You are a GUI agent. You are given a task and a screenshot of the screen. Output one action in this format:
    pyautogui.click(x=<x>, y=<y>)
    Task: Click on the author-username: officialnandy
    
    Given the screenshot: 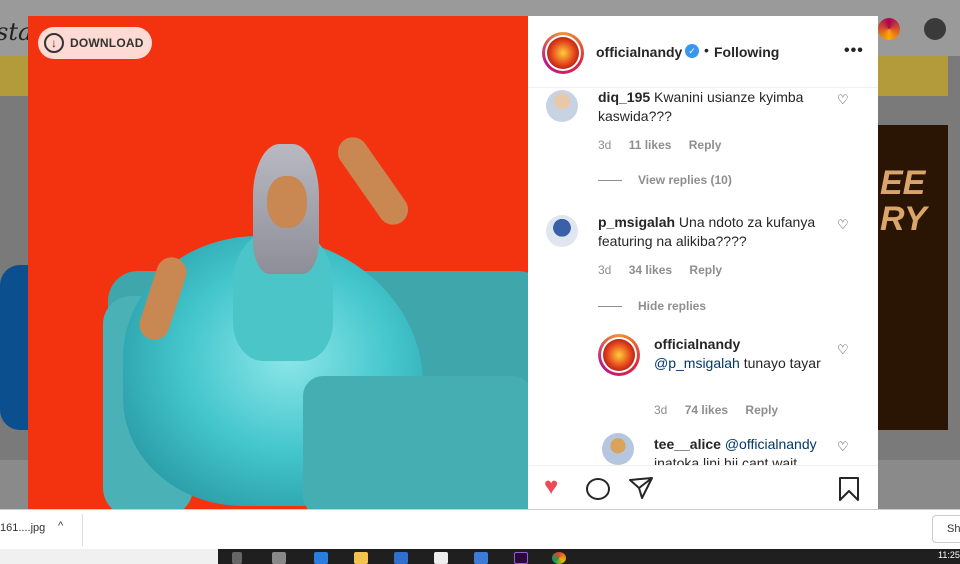 What is the action you would take?
    pyautogui.click(x=639, y=52)
    